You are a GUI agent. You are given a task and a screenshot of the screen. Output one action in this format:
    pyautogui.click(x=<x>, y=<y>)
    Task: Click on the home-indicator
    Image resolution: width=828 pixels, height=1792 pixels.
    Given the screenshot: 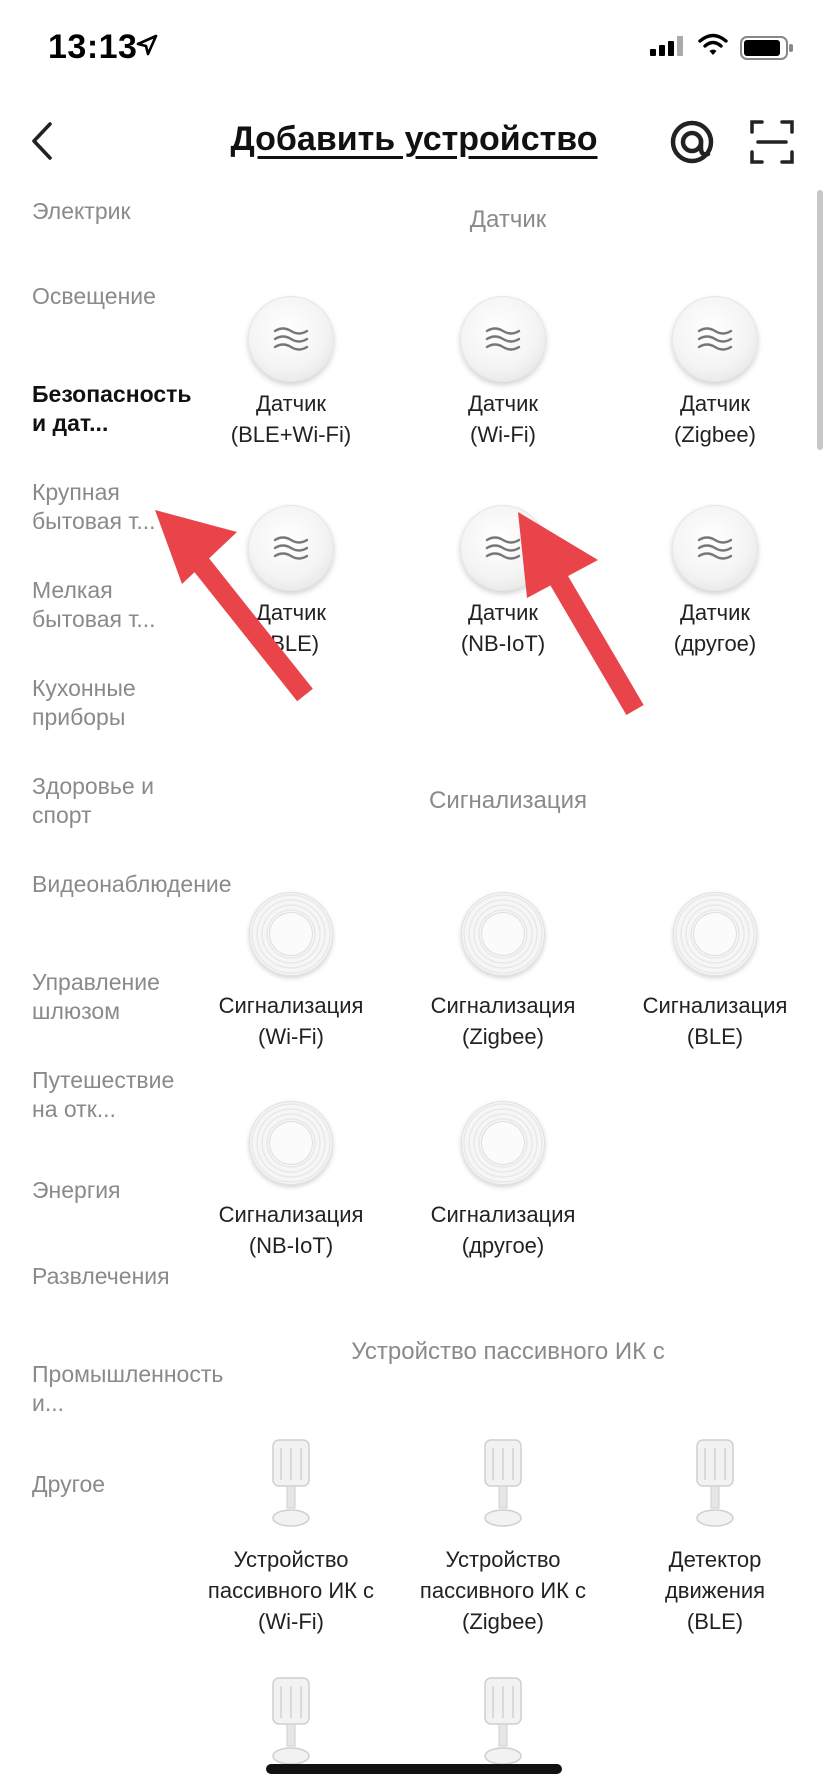 What is the action you would take?
    pyautogui.click(x=414, y=1769)
    